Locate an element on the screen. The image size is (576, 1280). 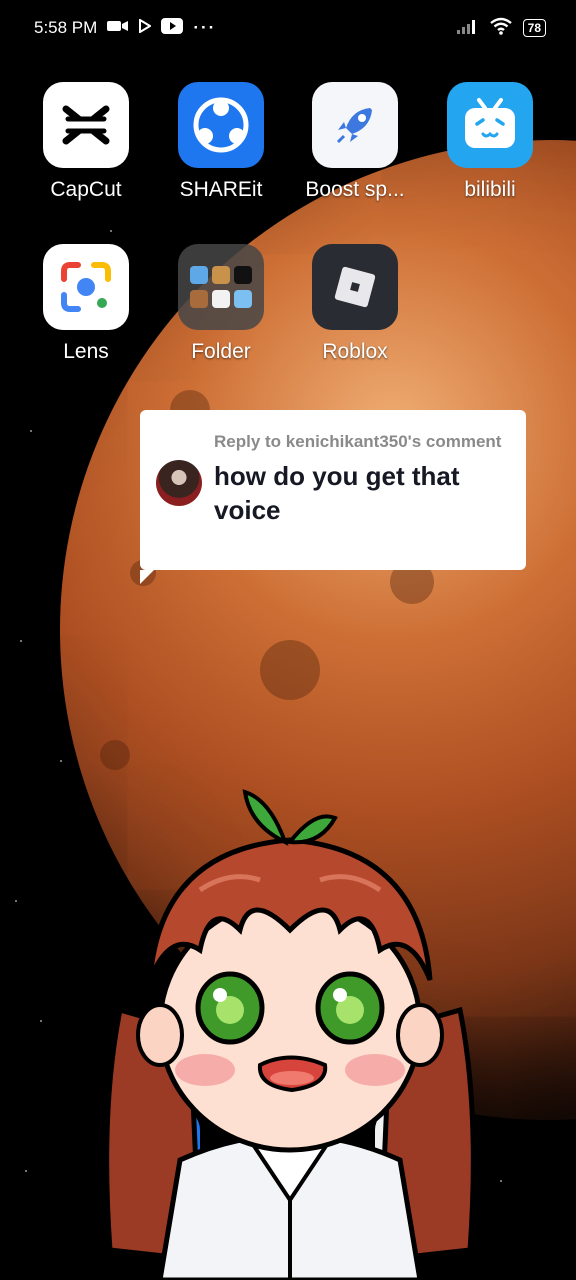
reply-heading: Reply to kenichikant350's comment is located at coordinates (358, 441).